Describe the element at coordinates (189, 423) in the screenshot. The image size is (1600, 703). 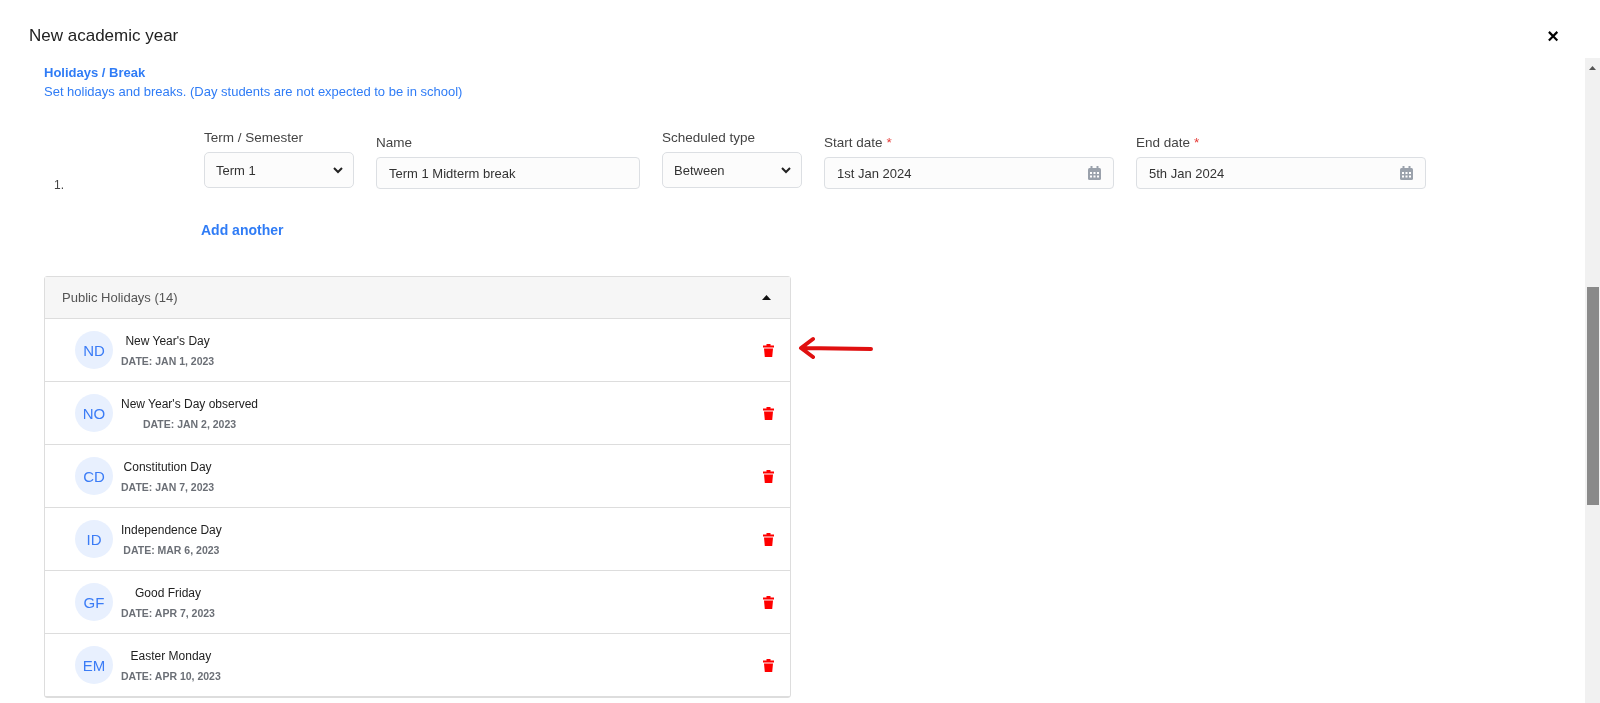
I see `holiday-date: DATE: JAN 2, 2023` at that location.